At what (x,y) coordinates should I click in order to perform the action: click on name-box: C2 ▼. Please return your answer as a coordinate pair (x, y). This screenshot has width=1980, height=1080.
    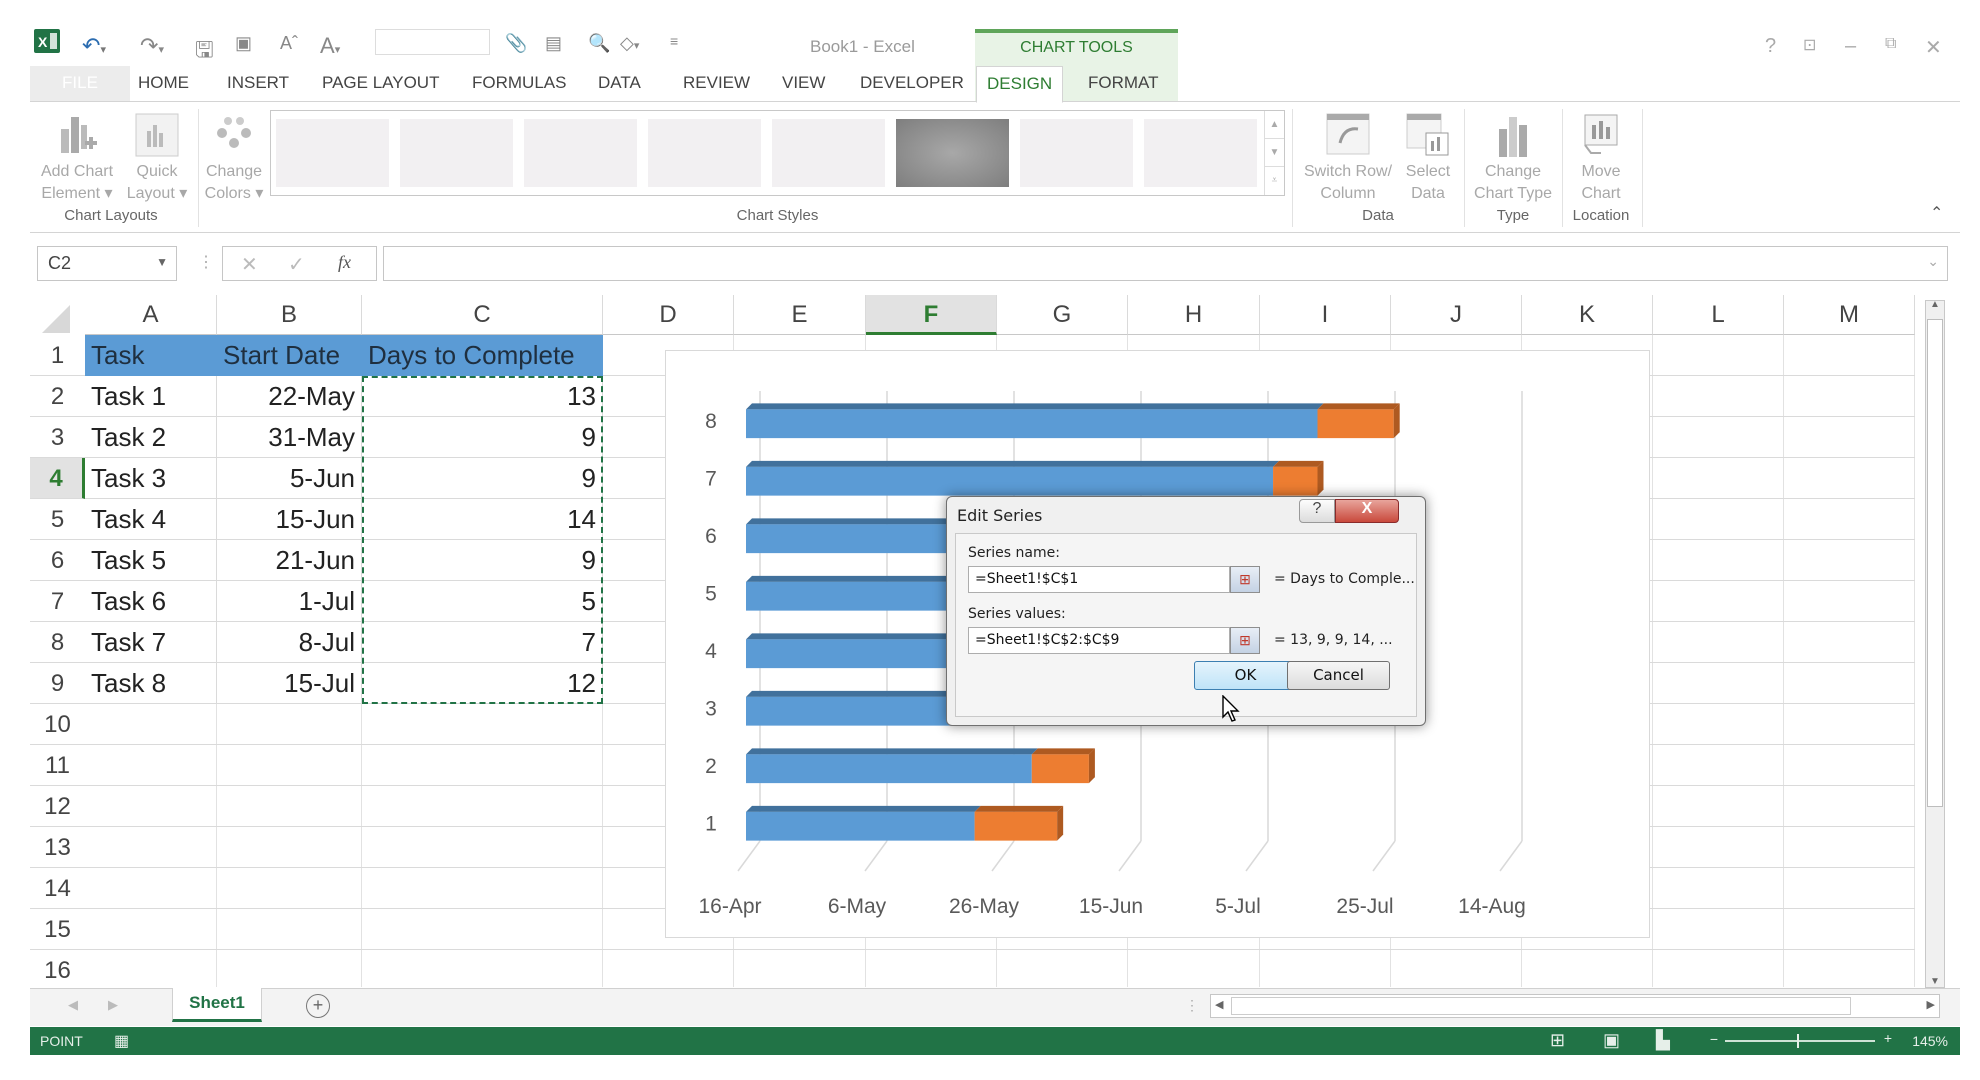
    Looking at the image, I should click on (107, 263).